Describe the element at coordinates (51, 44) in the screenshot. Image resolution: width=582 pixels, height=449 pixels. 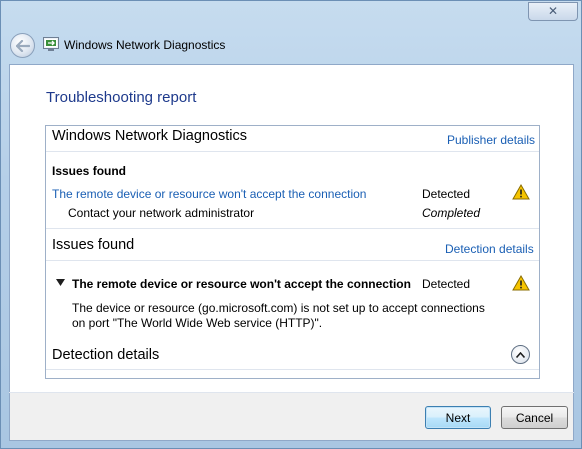
I see `network-diagnostics-icon` at that location.